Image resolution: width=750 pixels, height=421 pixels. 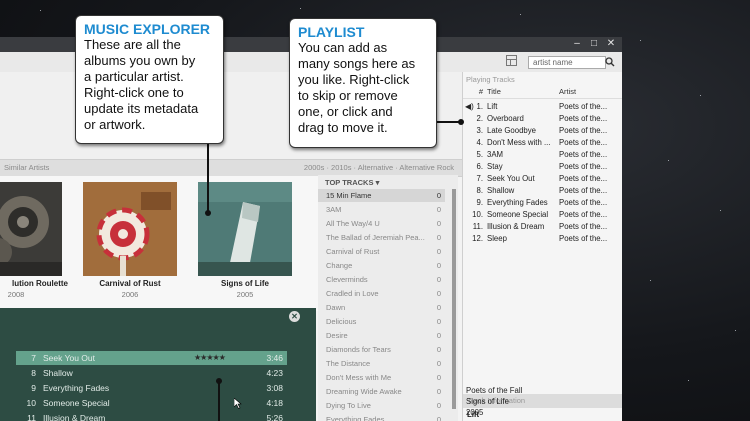 What do you see at coordinates (345, 111) in the screenshot?
I see `callout-line: one, or click and` at bounding box center [345, 111].